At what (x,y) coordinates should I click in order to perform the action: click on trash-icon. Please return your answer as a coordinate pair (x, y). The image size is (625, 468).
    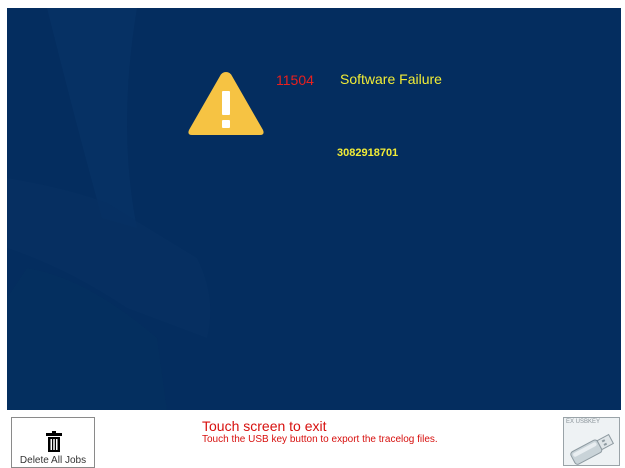
    Looking at the image, I should click on (54, 441).